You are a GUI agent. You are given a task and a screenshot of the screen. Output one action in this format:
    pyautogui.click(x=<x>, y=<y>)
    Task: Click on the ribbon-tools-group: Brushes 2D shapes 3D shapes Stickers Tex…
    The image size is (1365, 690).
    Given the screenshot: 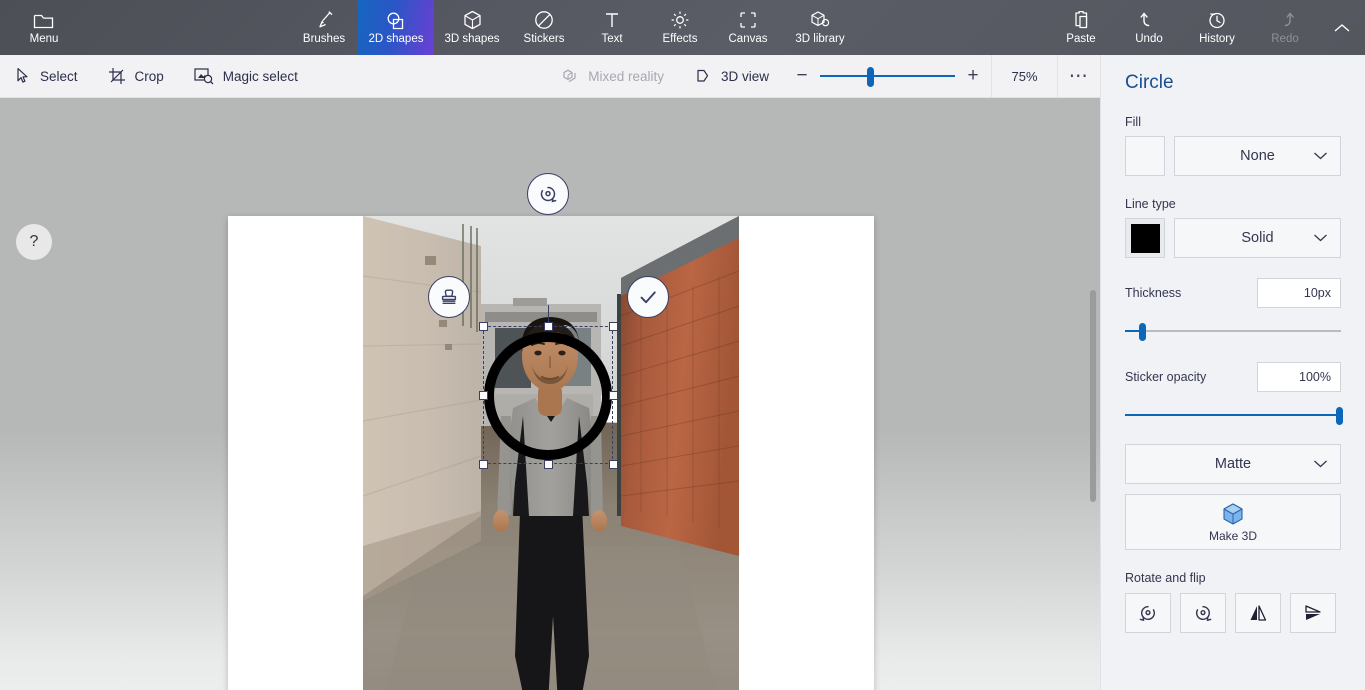 What is the action you would take?
    pyautogui.click(x=574, y=27)
    